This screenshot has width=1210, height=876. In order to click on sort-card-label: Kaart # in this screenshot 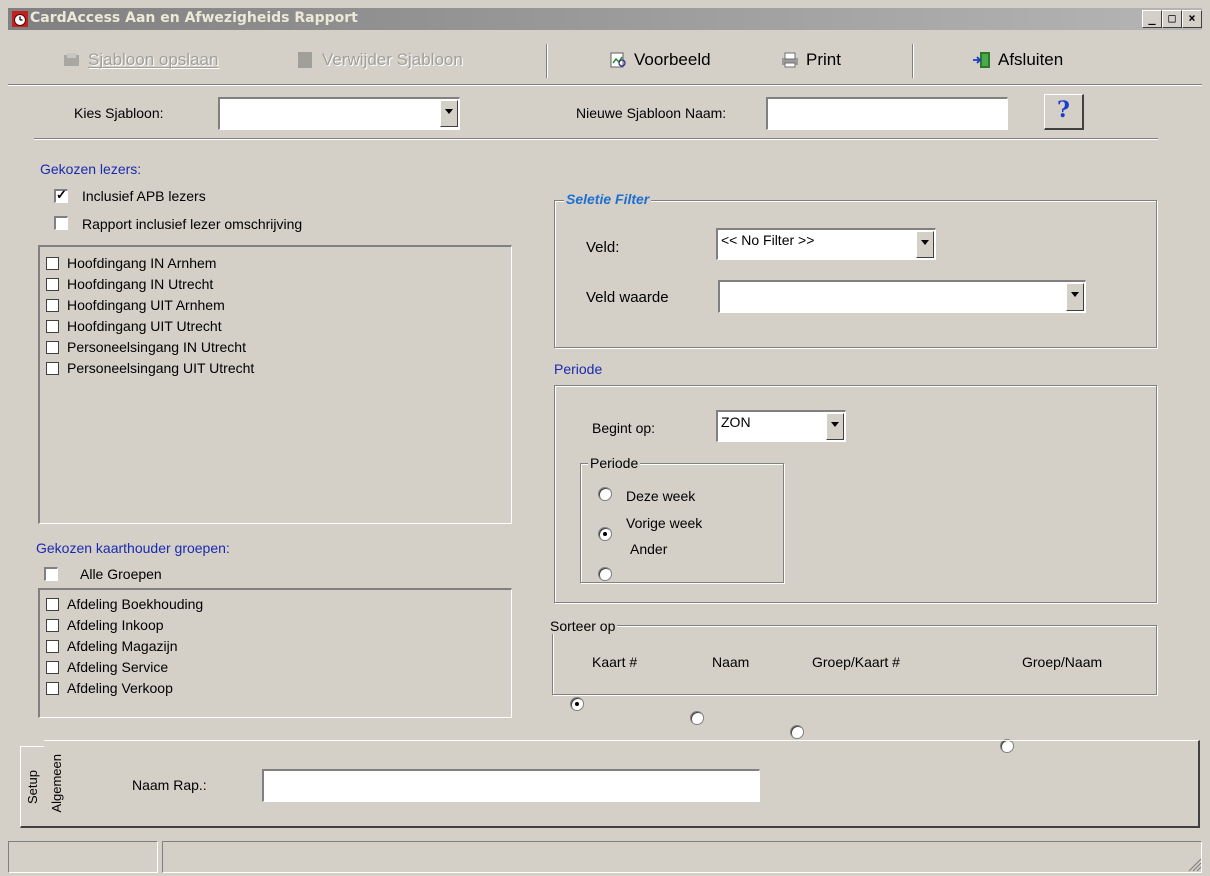, I will do `click(615, 662)`.